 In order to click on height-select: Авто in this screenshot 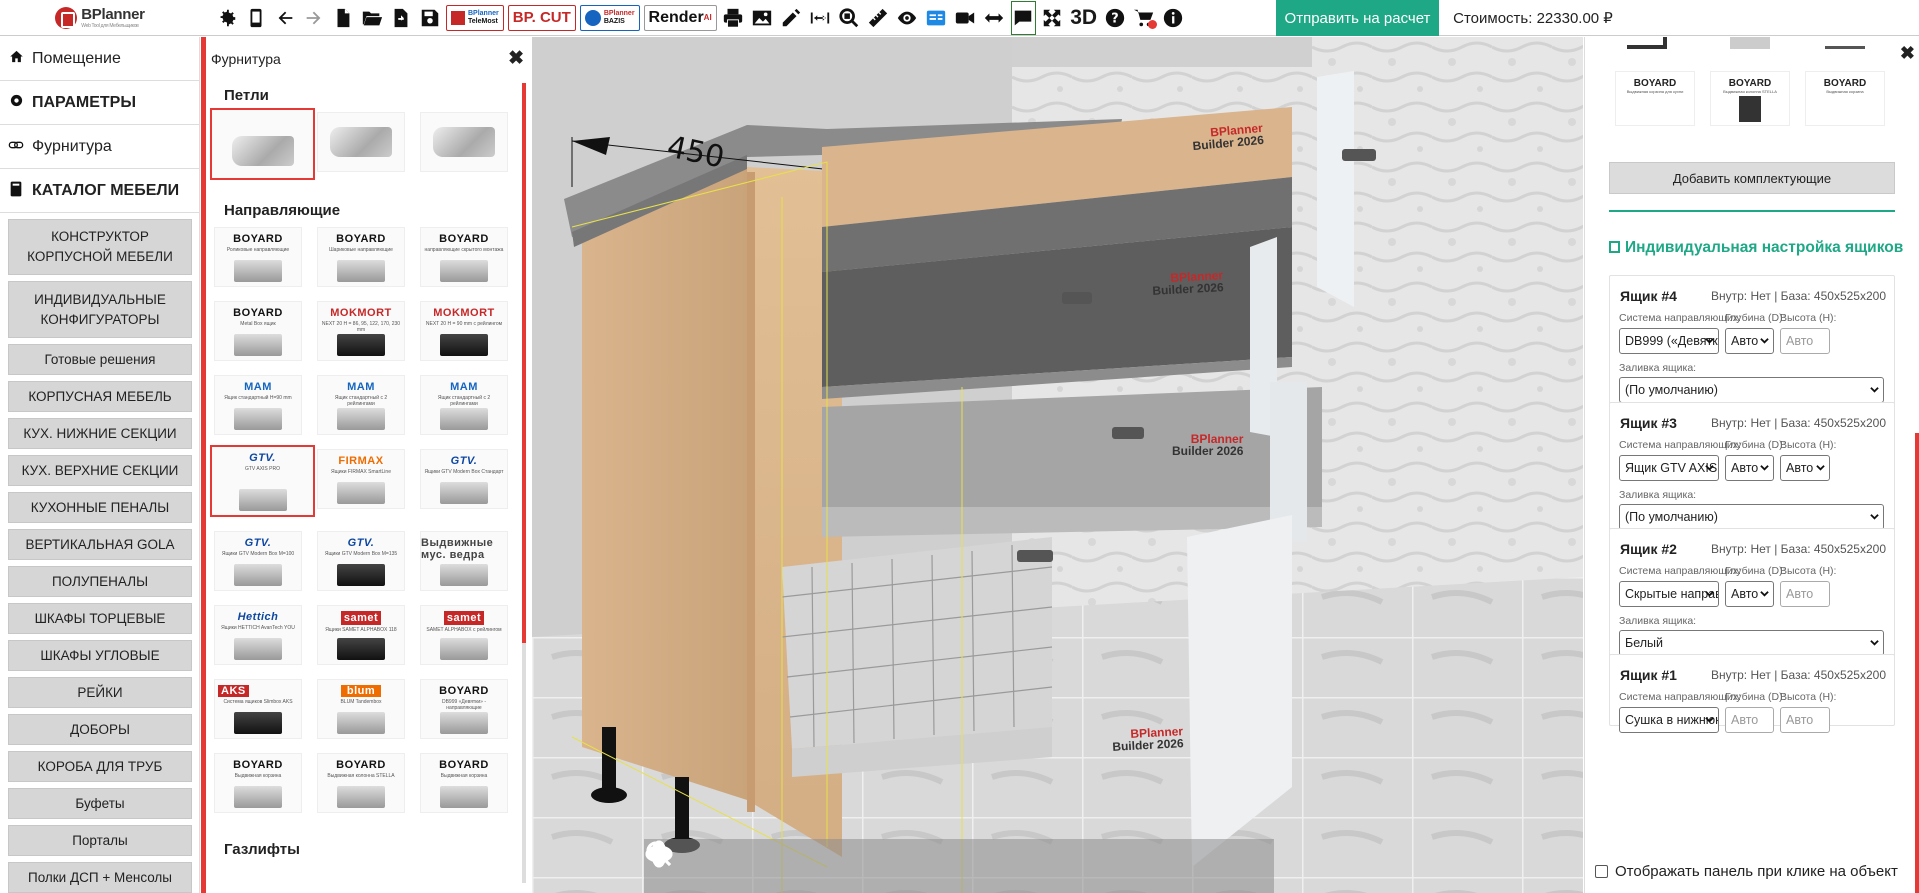, I will do `click(1805, 468)`.